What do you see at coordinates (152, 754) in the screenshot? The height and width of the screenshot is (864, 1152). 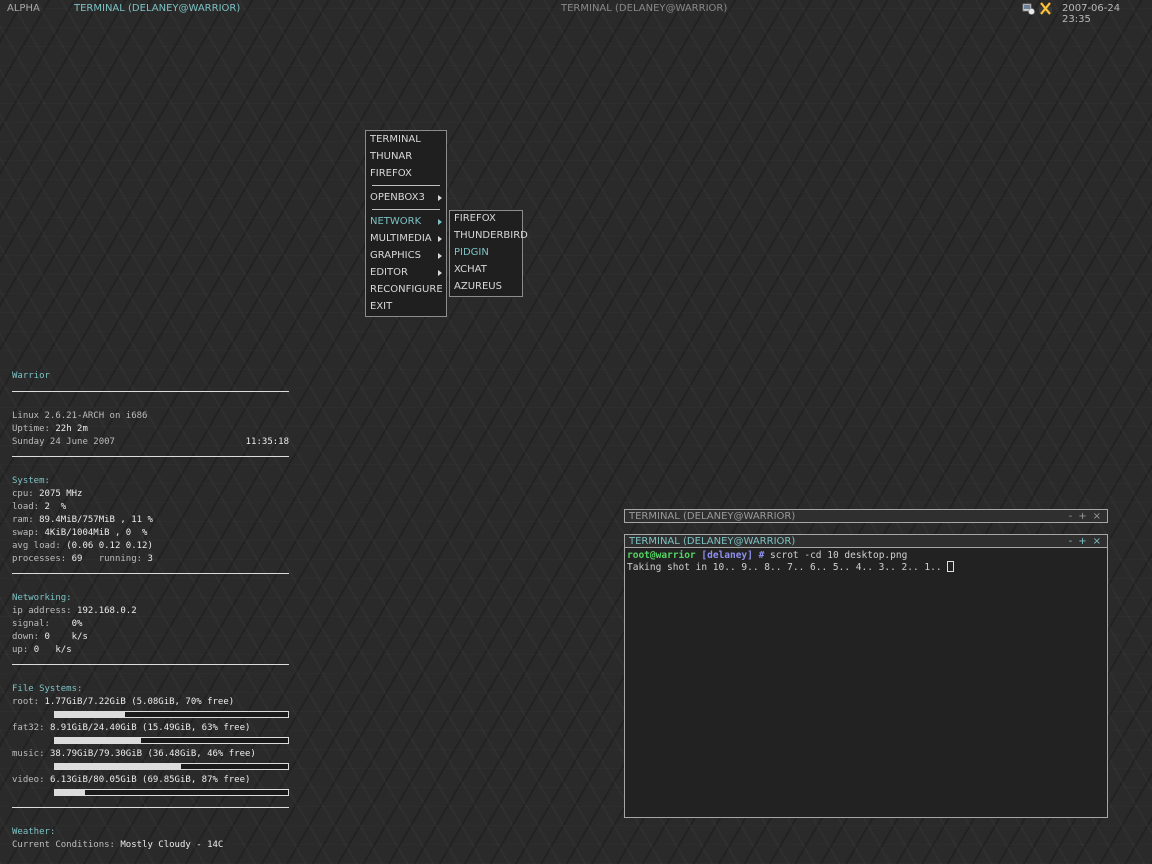 I see `fs-value: 38.79GiB/79.30GiB (36.48GiB, 46% free)` at bounding box center [152, 754].